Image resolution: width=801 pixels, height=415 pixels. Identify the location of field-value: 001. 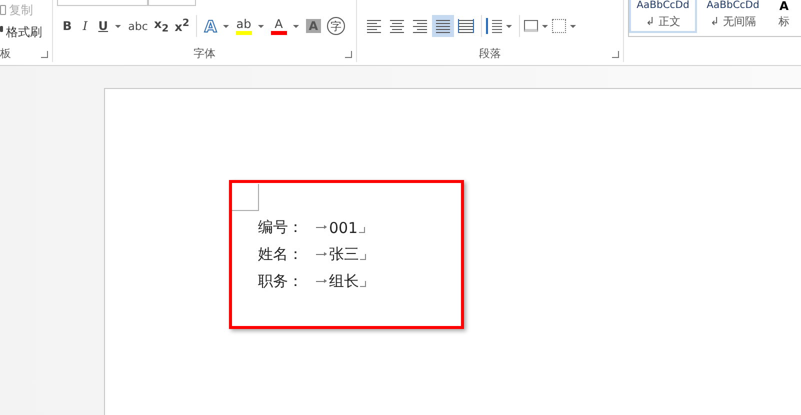
(343, 227).